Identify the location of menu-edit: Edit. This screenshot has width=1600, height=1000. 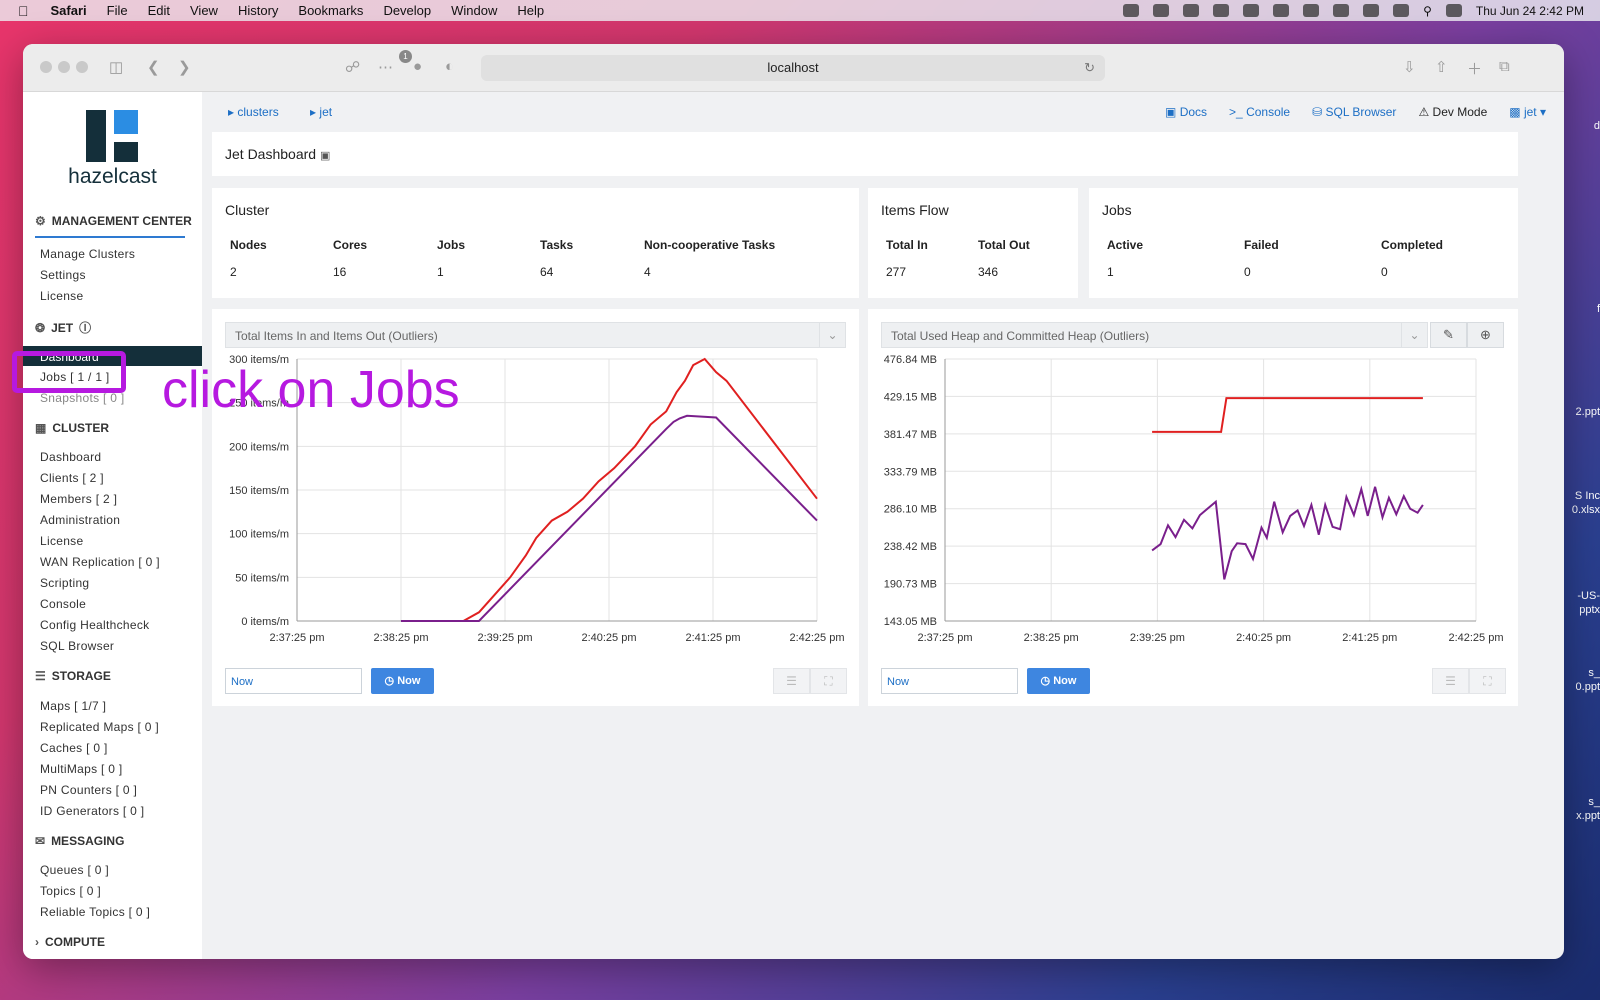
(159, 10).